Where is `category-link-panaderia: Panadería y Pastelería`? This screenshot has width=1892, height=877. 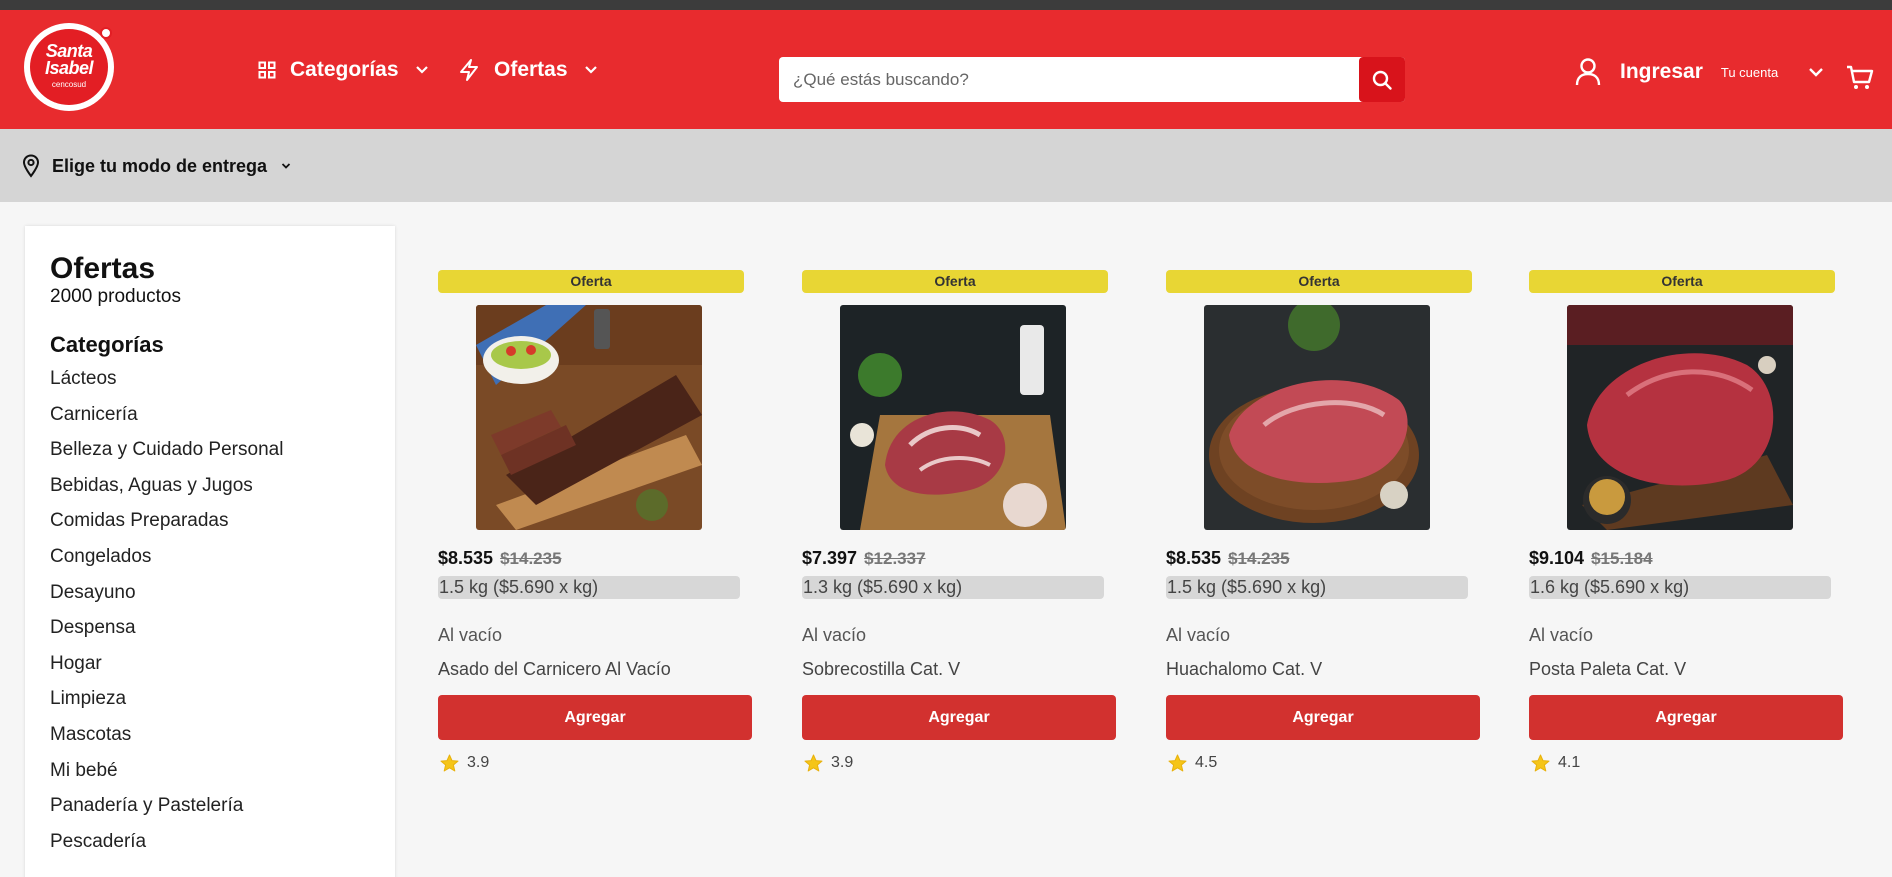 category-link-panaderia: Panadería y Pastelería is located at coordinates (166, 813).